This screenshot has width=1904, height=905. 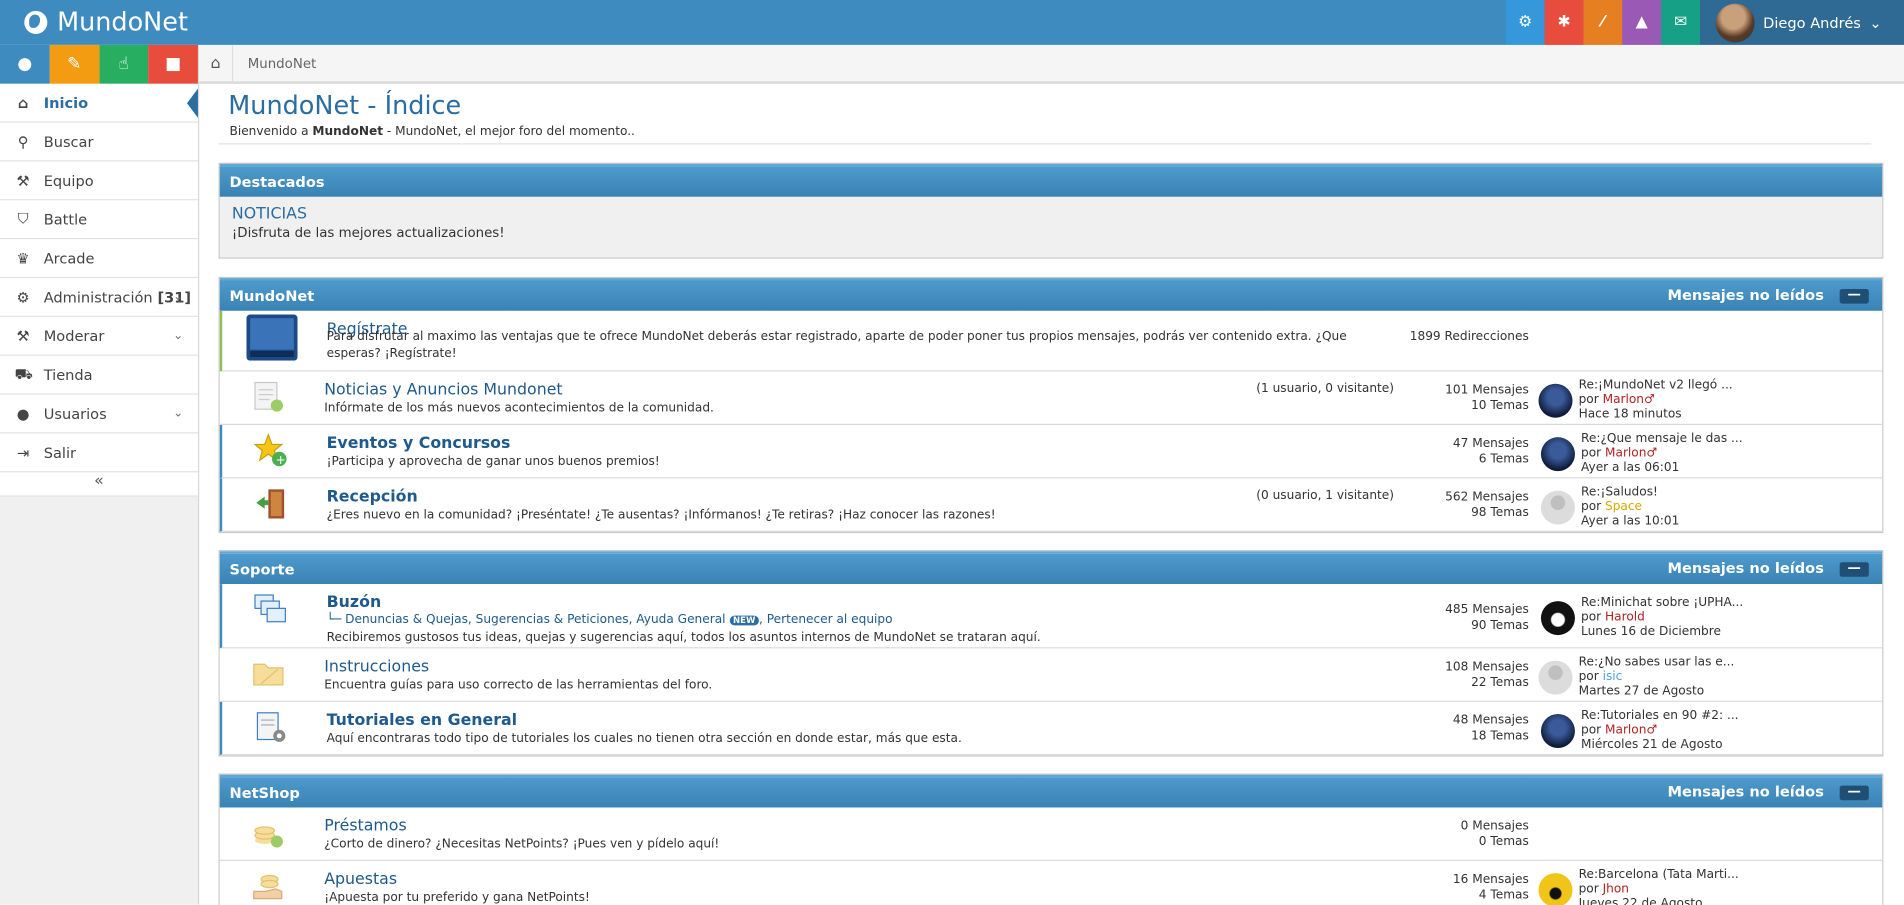 I want to click on thumbs-up-icon: ☝, so click(x=123, y=64).